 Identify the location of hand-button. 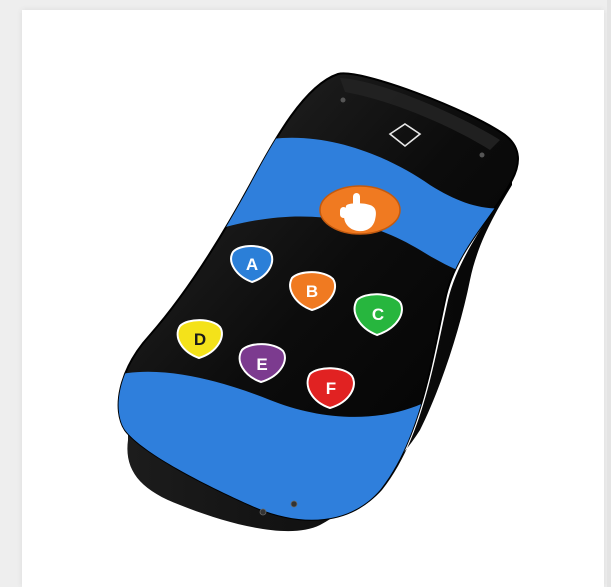
(360, 210).